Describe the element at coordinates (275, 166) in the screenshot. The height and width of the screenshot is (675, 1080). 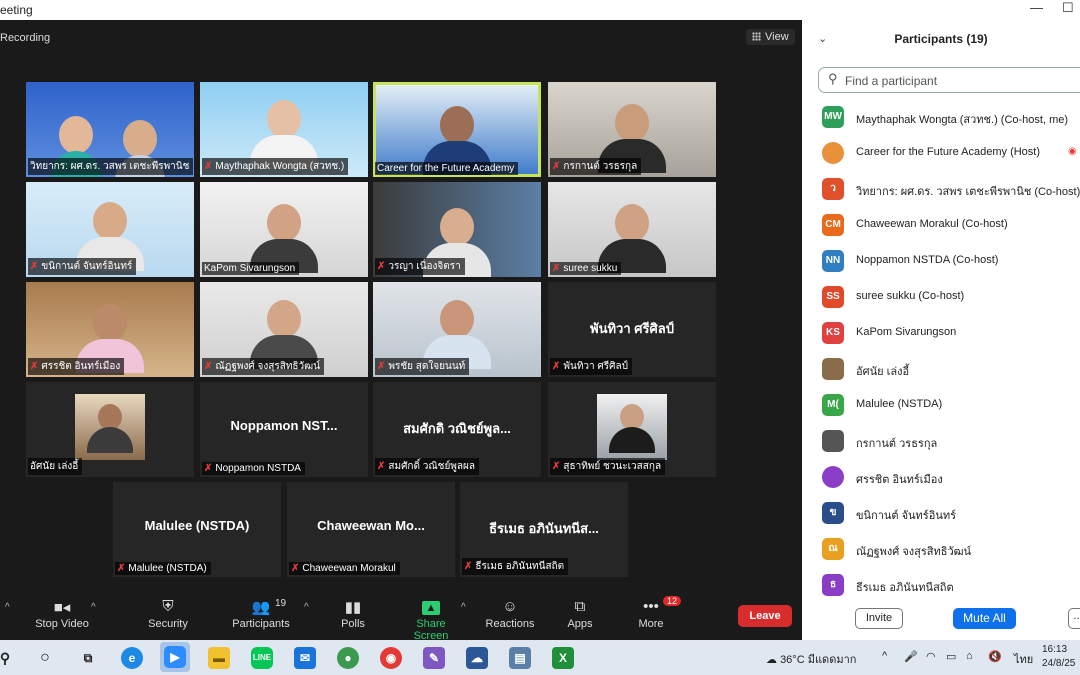
I see `tile-name-label: ✗ Maythaphak Wongta (สวทช.)` at that location.